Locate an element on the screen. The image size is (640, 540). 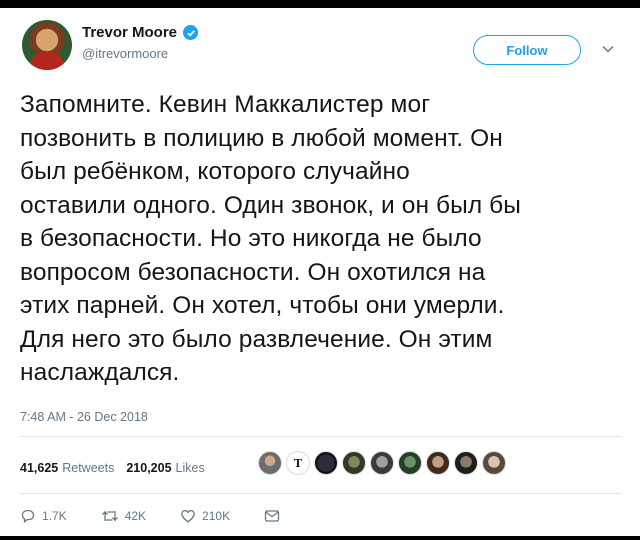
retweets-label: Retweets is located at coordinates (88, 468).